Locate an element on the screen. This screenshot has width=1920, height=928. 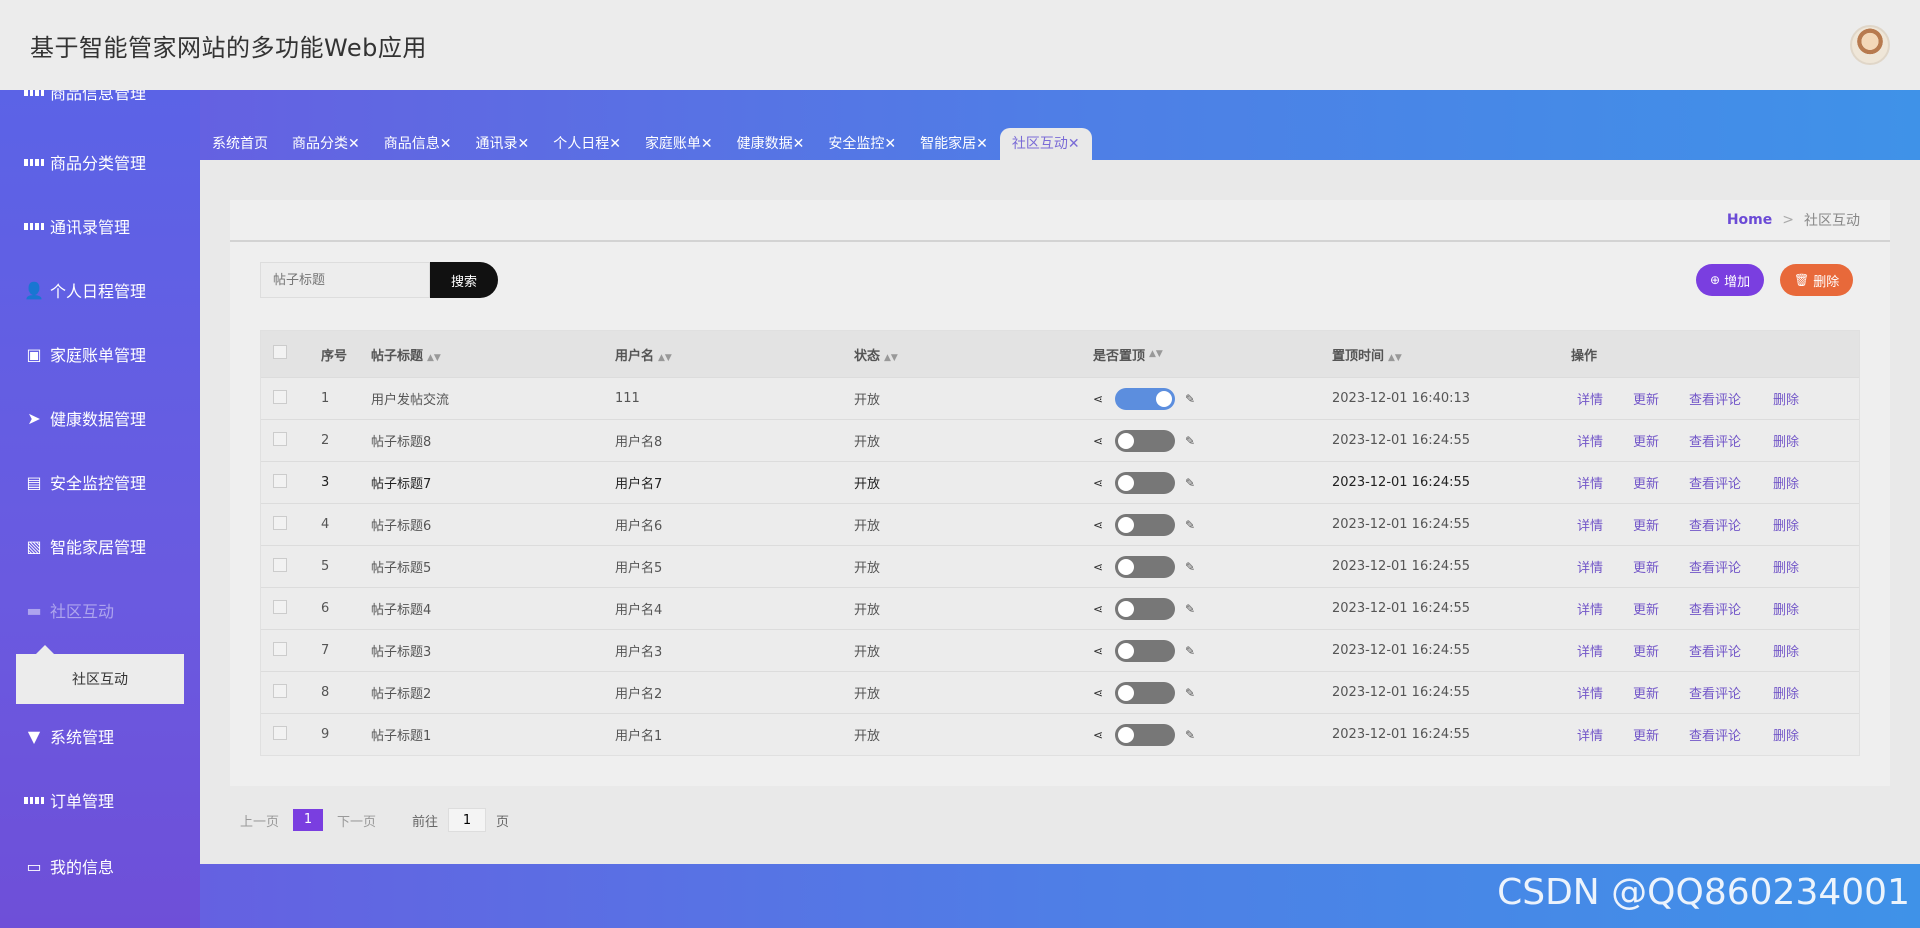
sidebar-item-system: ▼ 系统管理 is located at coordinates (100, 736).